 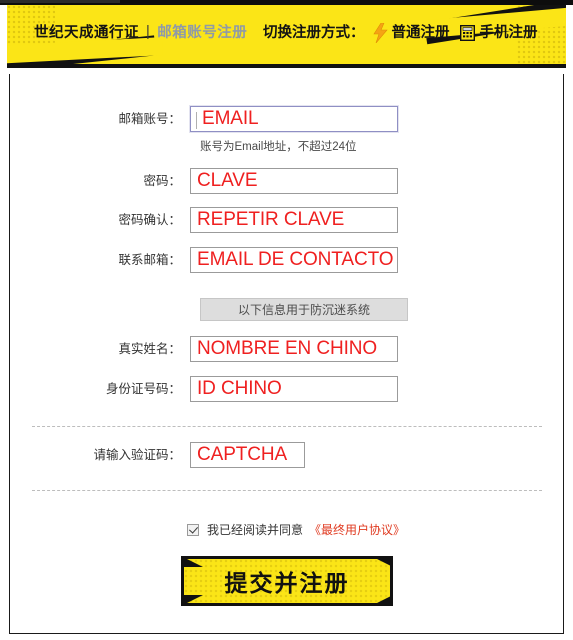 I want to click on lightning-bolt-icon, so click(x=380, y=32).